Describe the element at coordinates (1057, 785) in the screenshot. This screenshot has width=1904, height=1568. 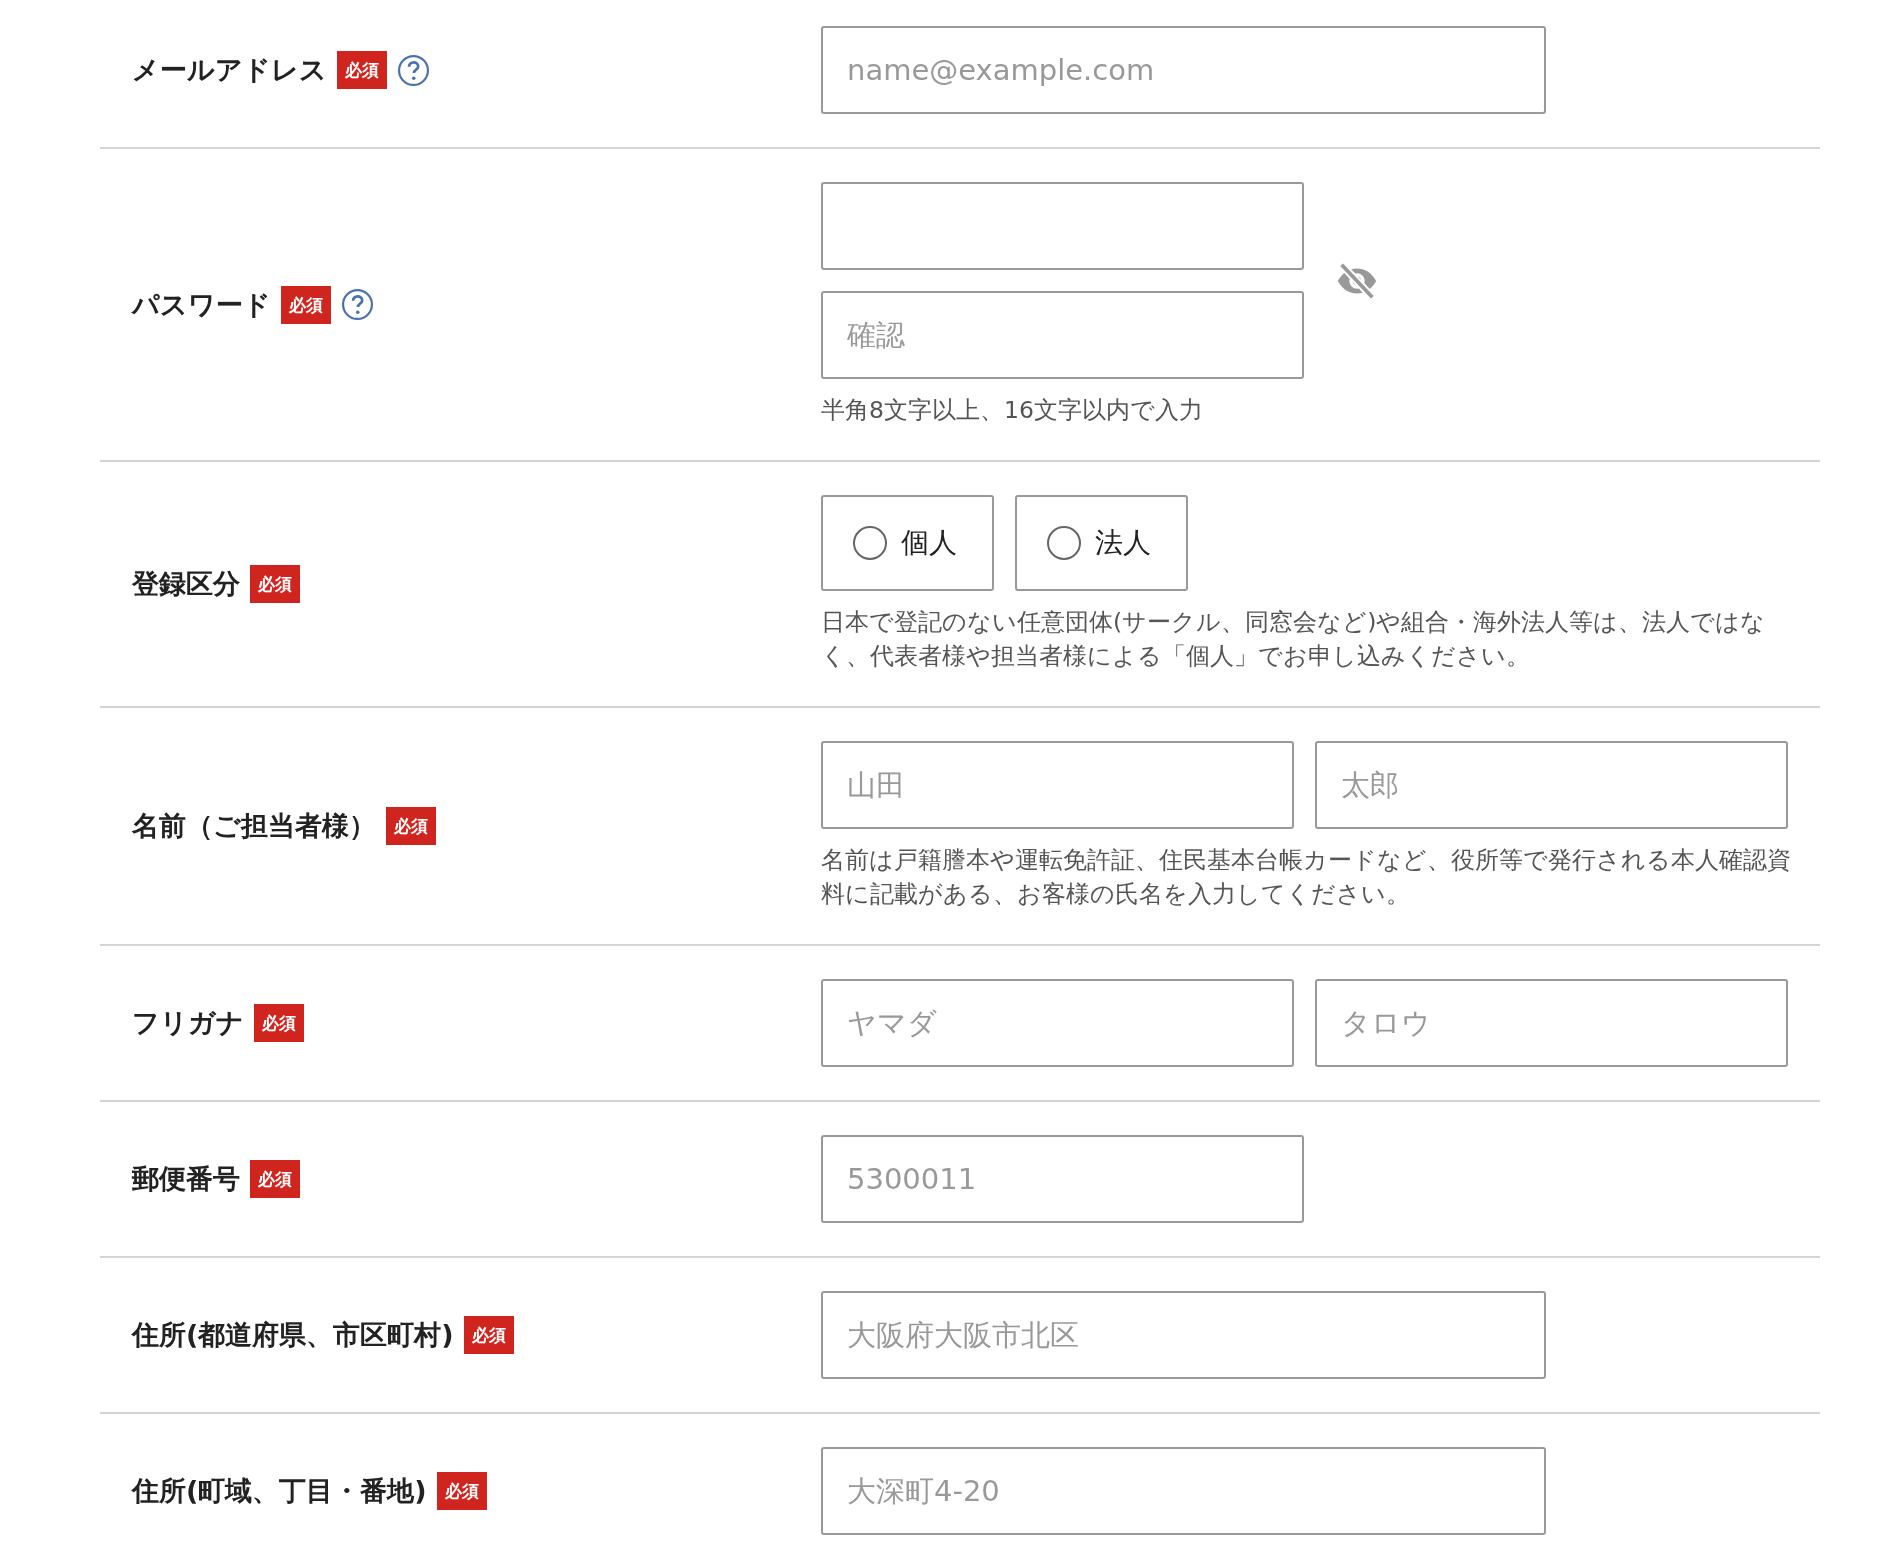
I see `text-field: 山田` at that location.